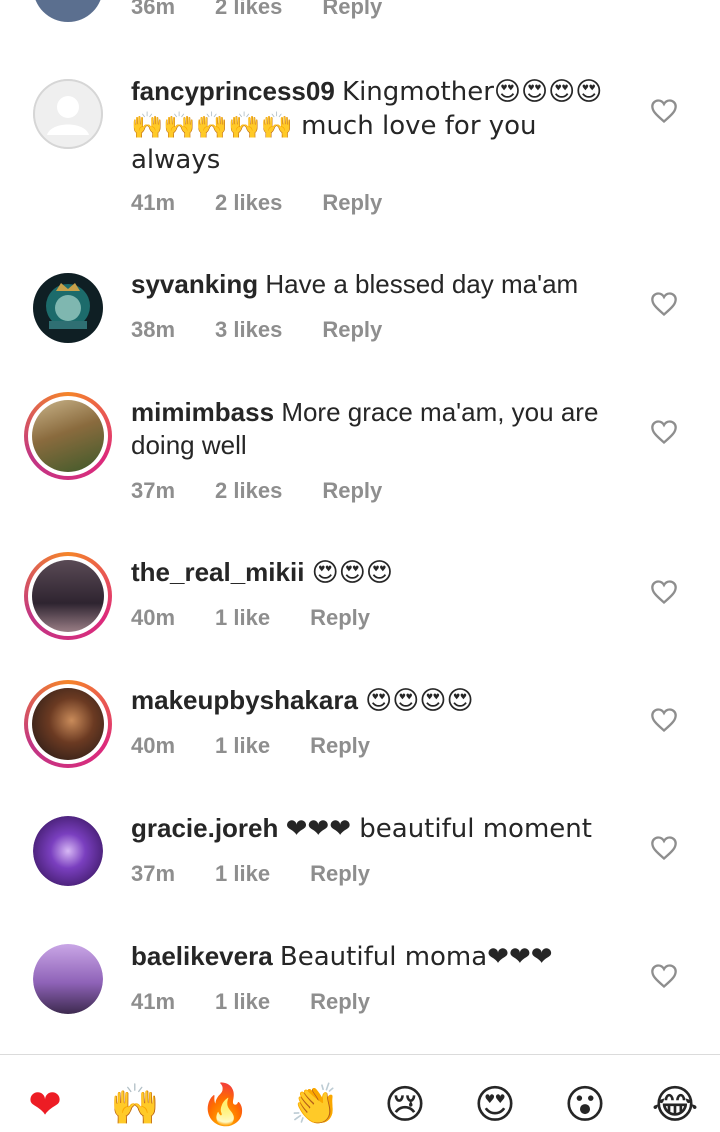  What do you see at coordinates (194, 284) in the screenshot?
I see `comment-username: syvanking` at bounding box center [194, 284].